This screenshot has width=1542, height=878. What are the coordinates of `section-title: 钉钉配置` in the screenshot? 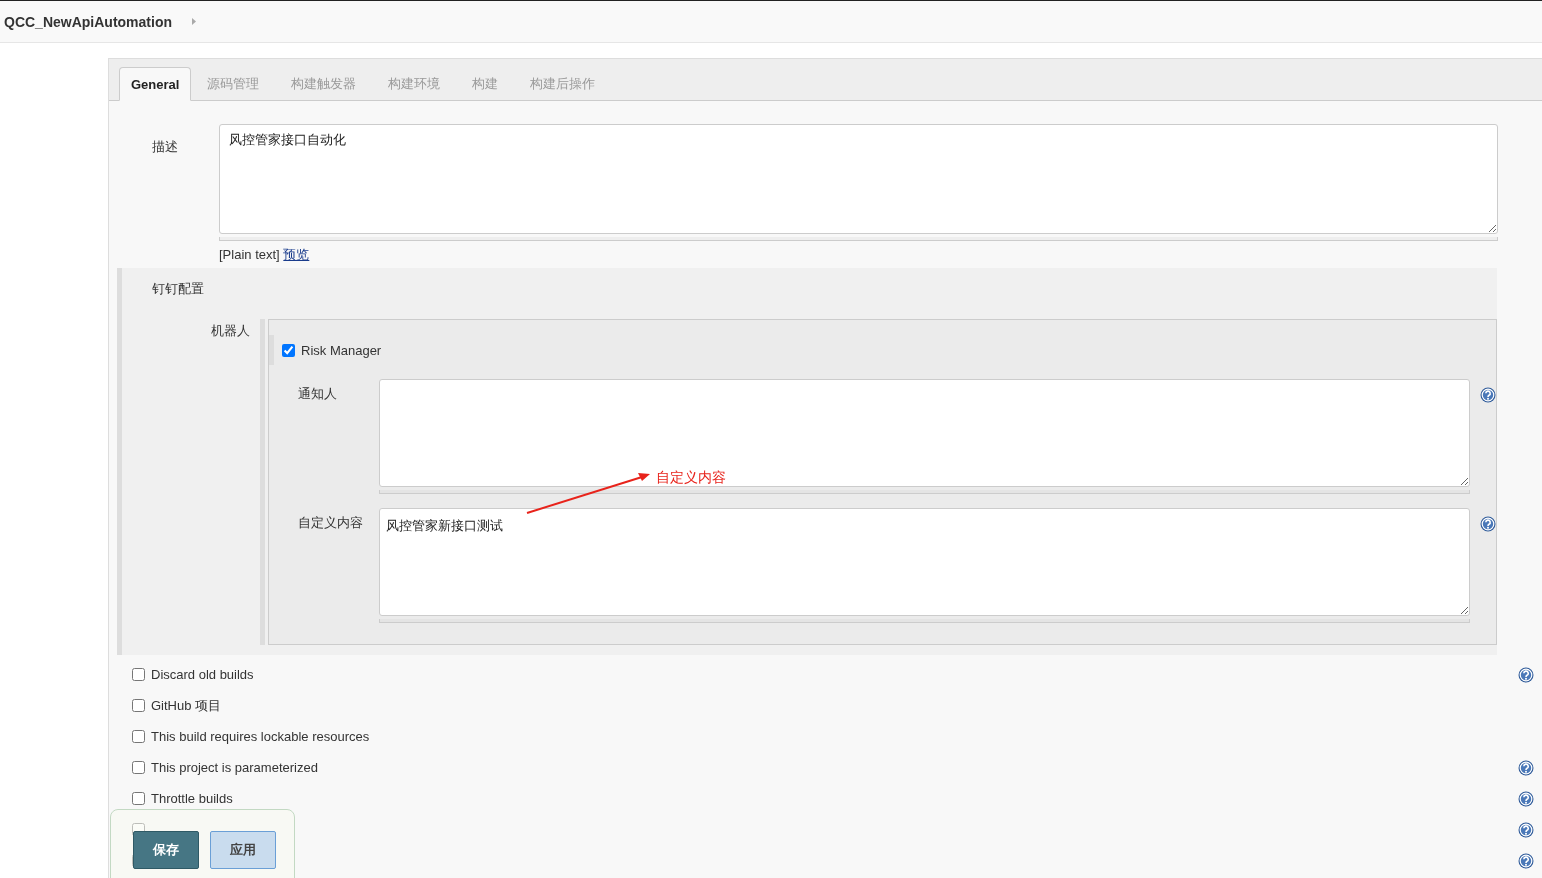 It's located at (178, 289).